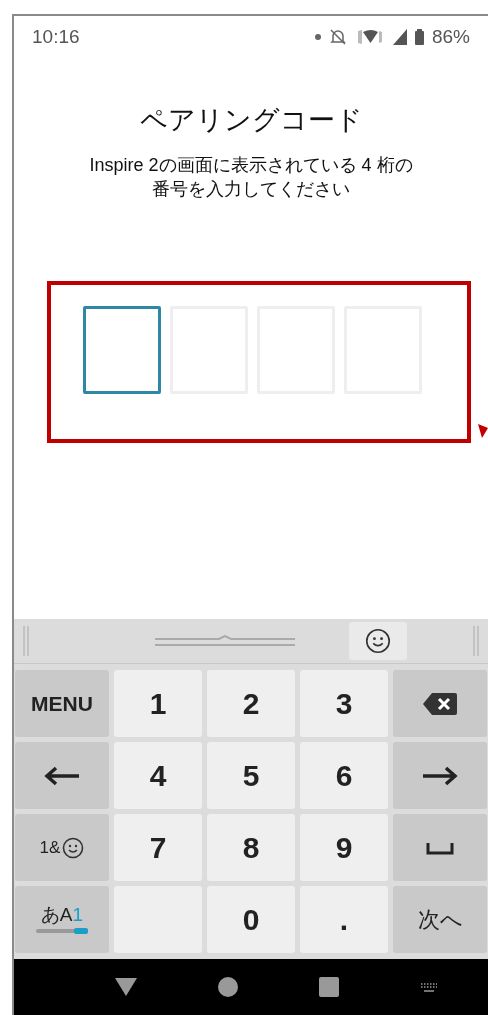  Describe the element at coordinates (450, 36) in the screenshot. I see `battery-percent: 86%` at that location.